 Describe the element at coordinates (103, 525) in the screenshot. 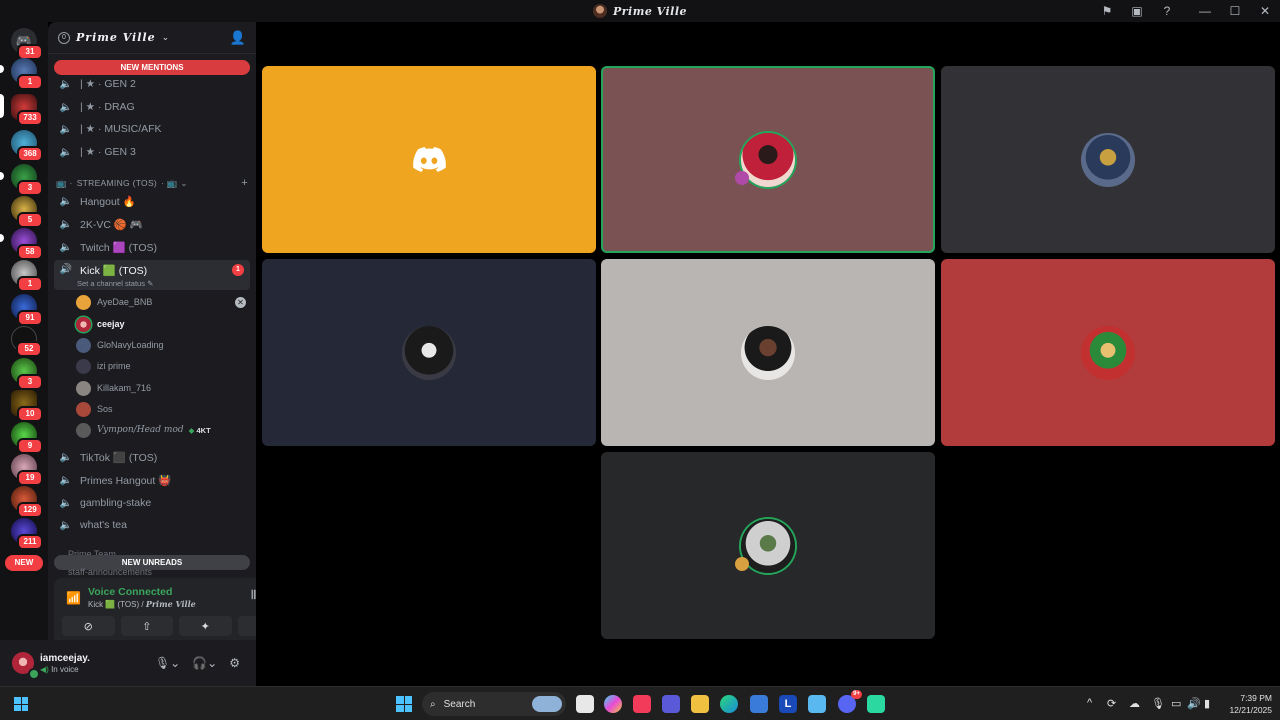

I see `channel-label: what's tea` at that location.